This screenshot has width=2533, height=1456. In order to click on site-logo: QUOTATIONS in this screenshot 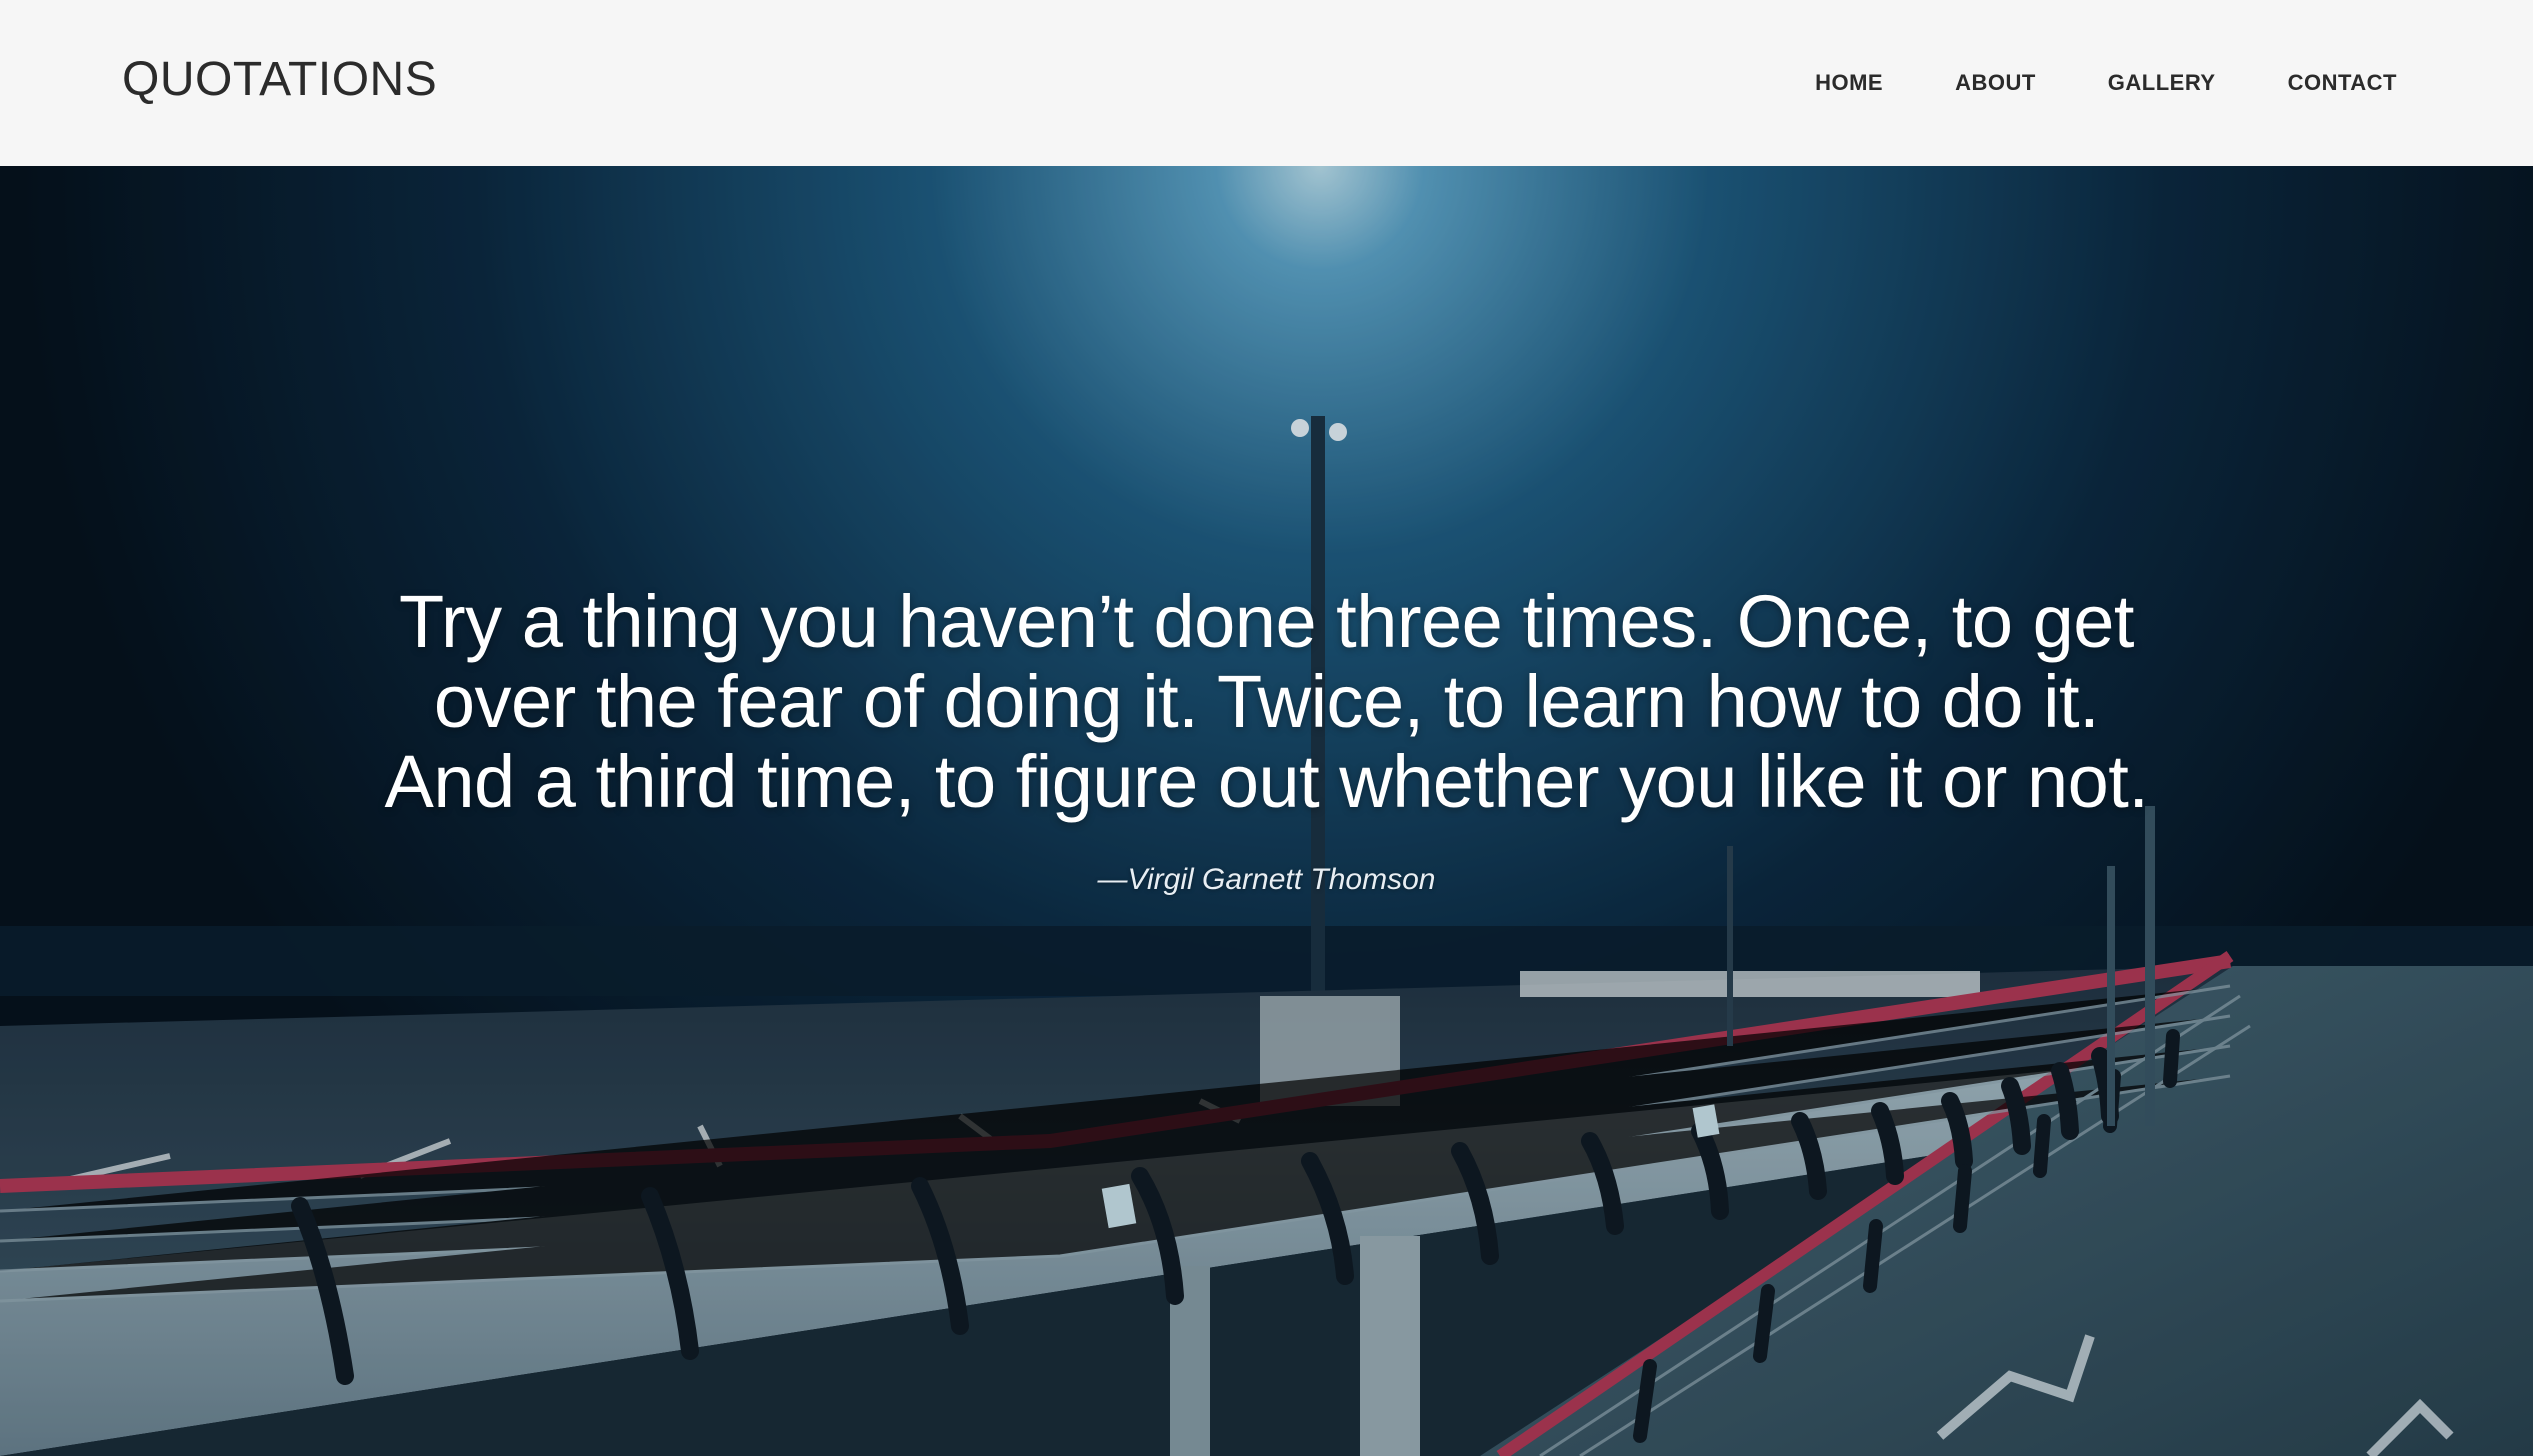, I will do `click(279, 79)`.